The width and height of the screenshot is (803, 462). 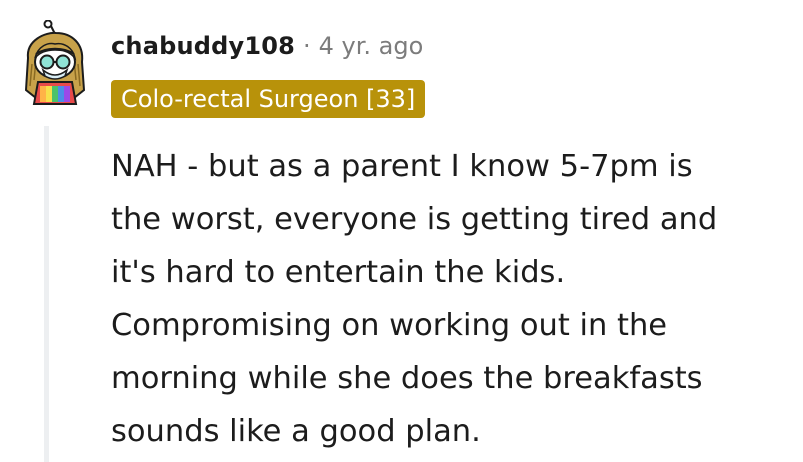 What do you see at coordinates (55, 63) in the screenshot?
I see `user-avatar-icon` at bounding box center [55, 63].